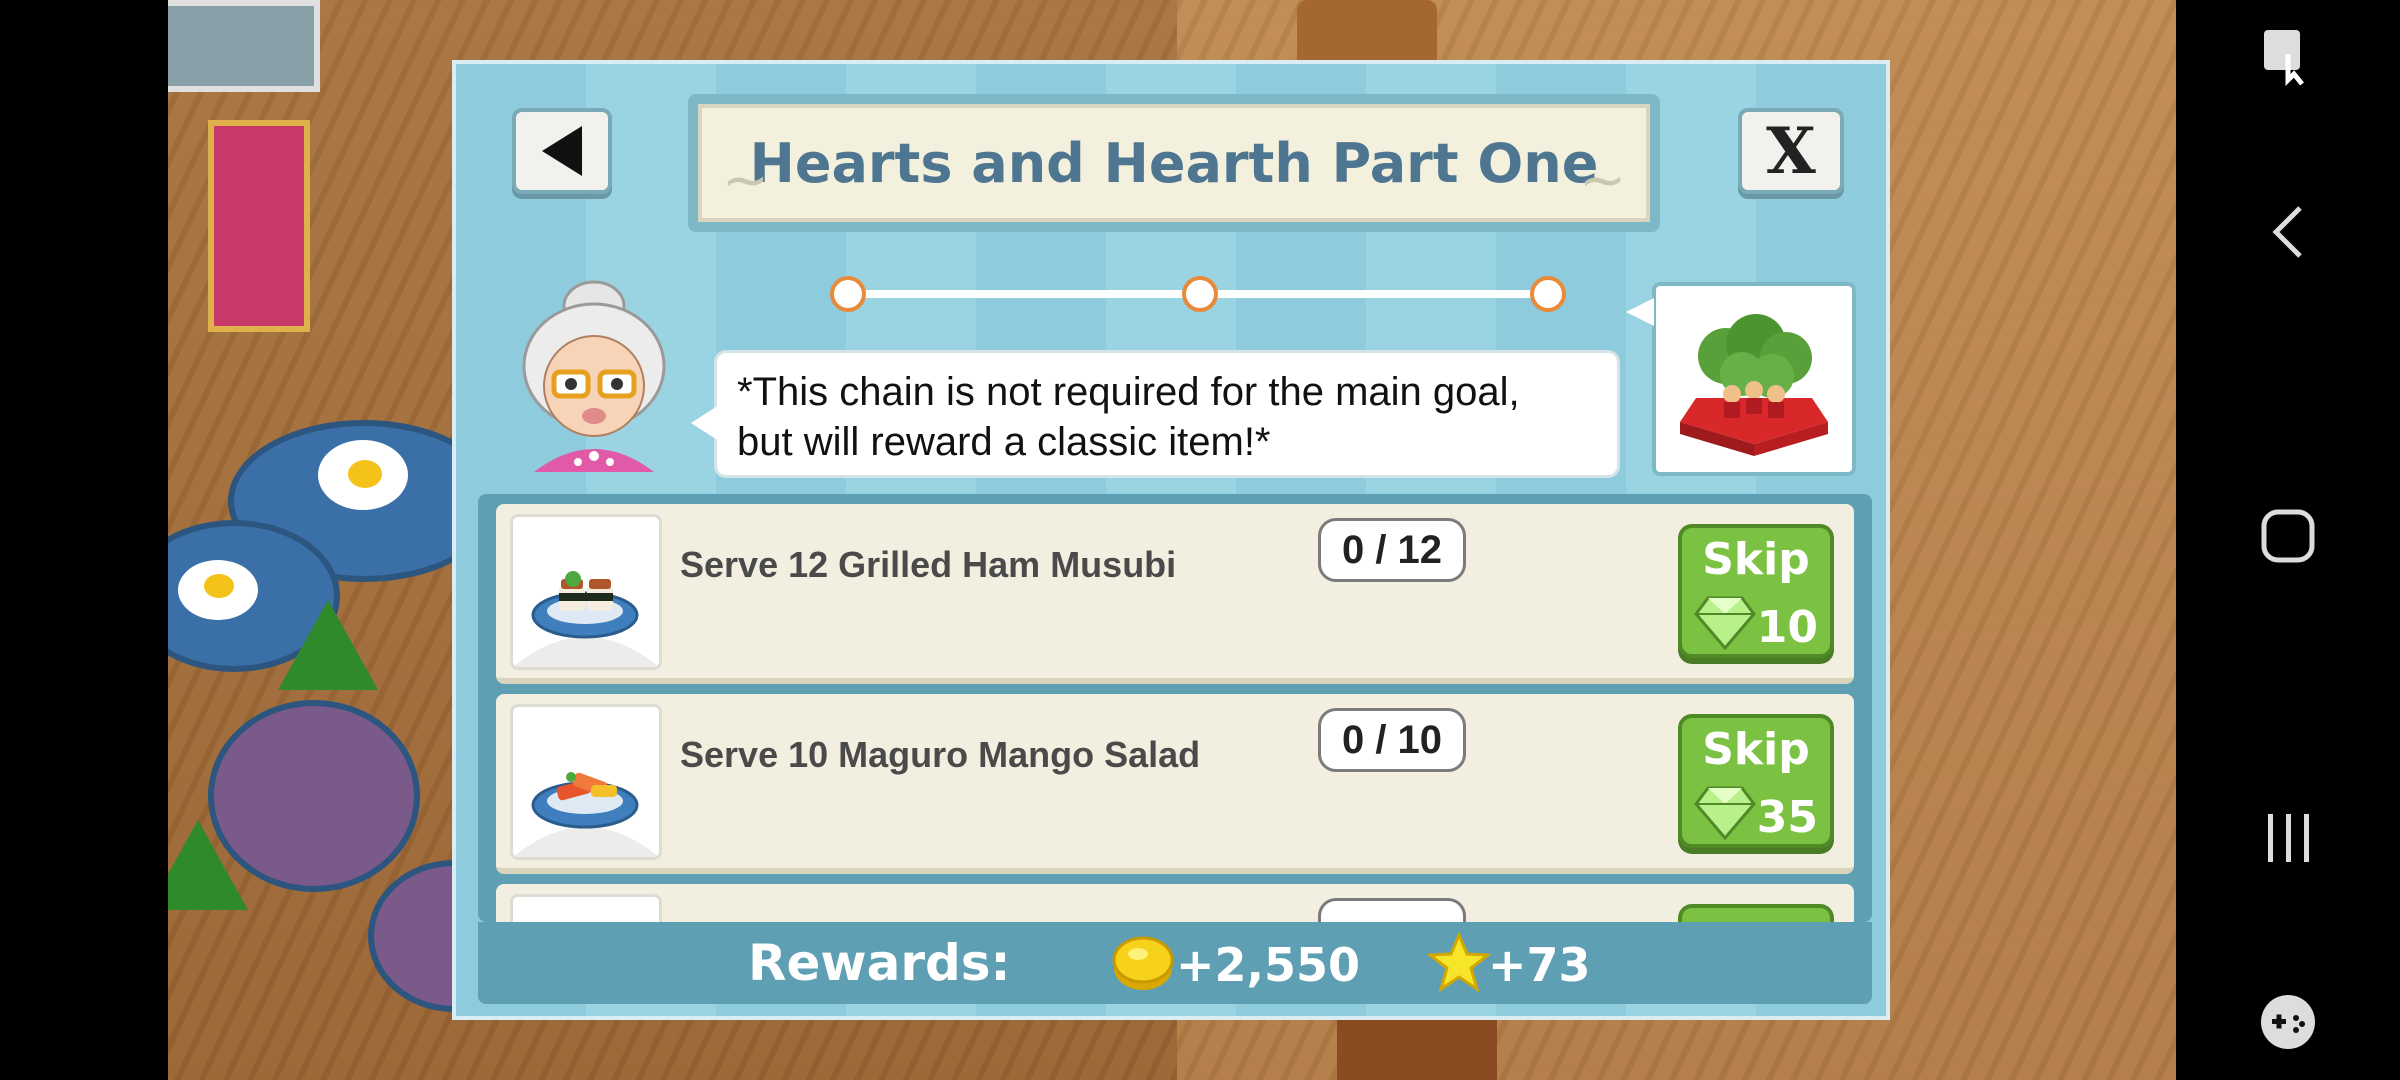 The image size is (2400, 1080). I want to click on dish-icon, so click(586, 908).